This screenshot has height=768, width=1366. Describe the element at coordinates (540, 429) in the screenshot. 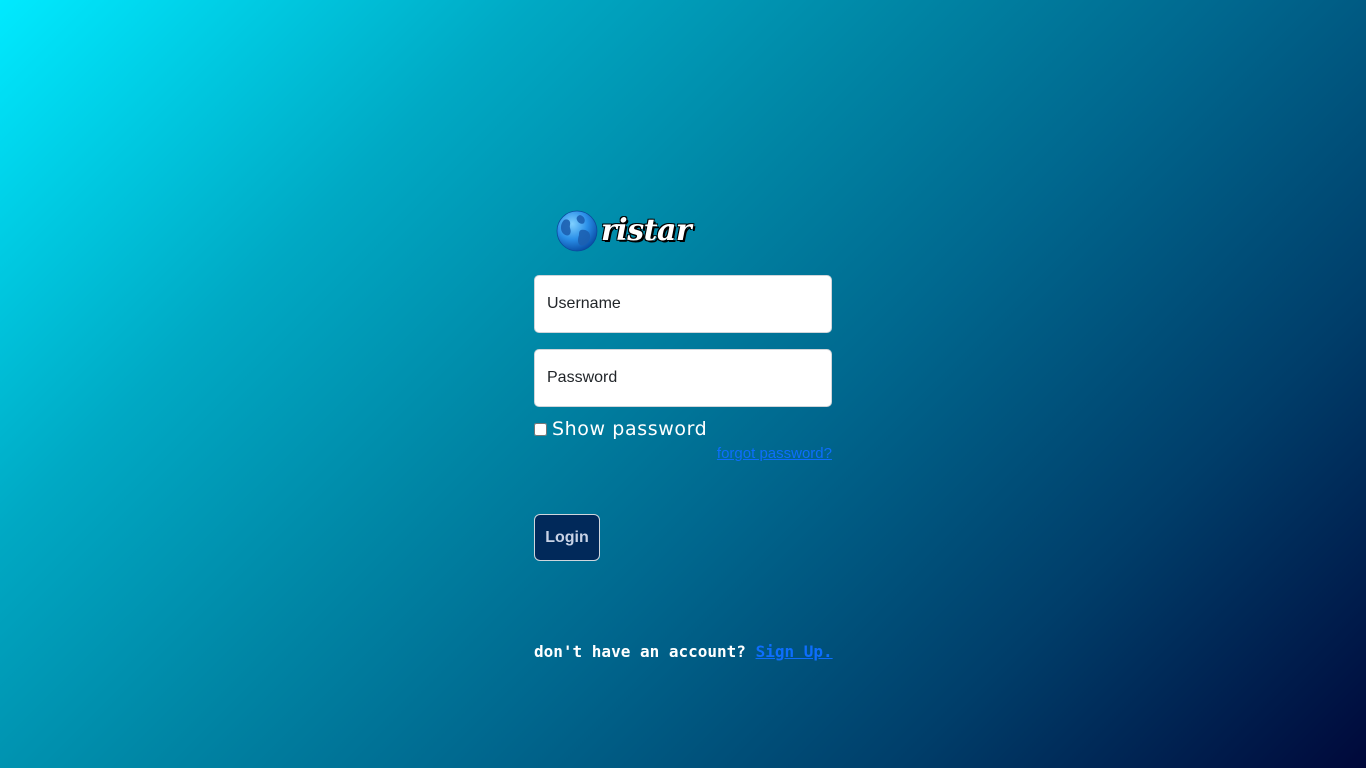

I see `show-password-checkbox` at that location.